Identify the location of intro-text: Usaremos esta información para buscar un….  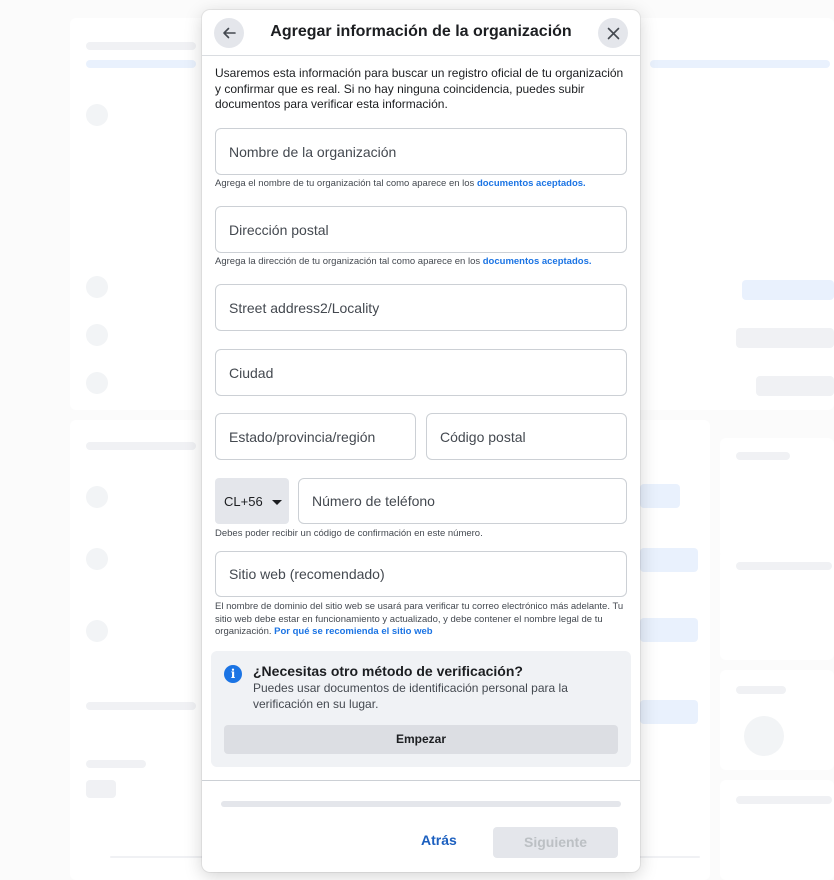
(419, 88).